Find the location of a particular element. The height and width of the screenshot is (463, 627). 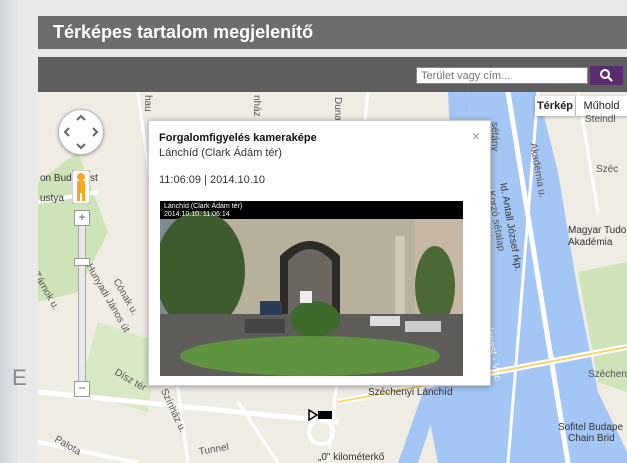

camera-icon is located at coordinates (320, 415).